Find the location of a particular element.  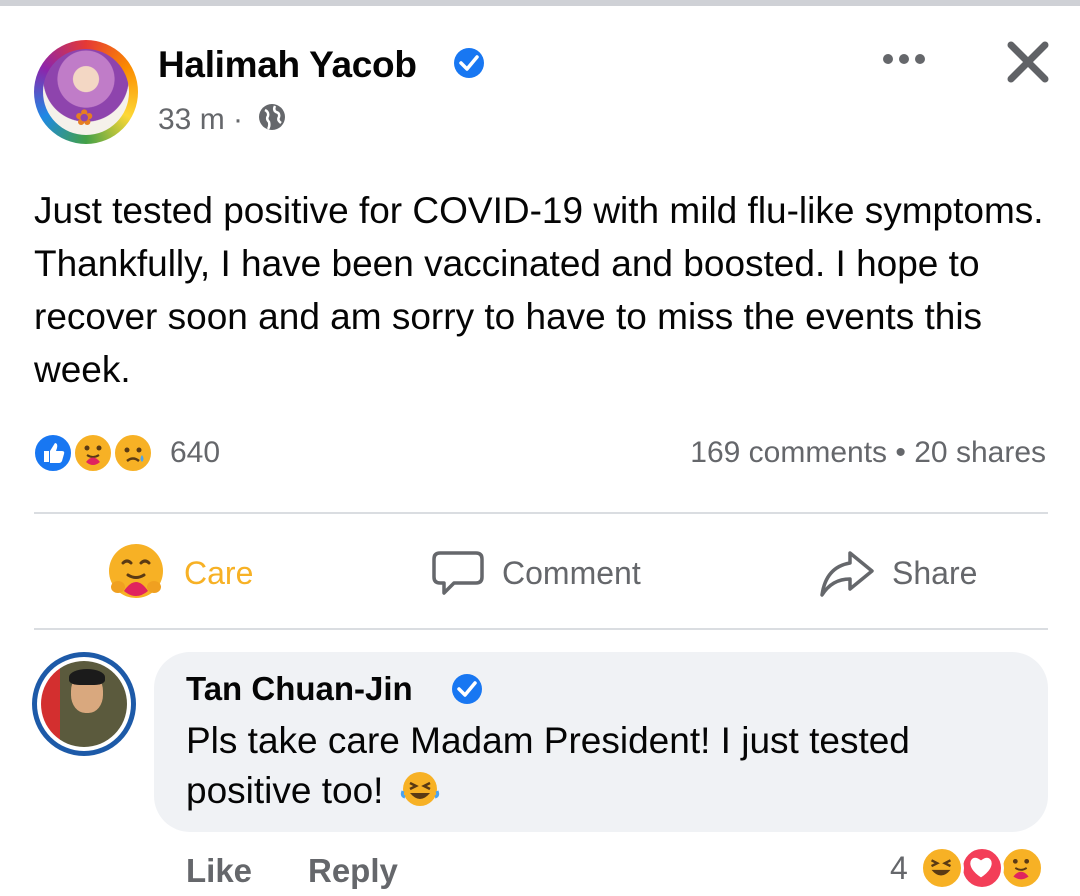

like-reaction-icon is located at coordinates (53, 453).